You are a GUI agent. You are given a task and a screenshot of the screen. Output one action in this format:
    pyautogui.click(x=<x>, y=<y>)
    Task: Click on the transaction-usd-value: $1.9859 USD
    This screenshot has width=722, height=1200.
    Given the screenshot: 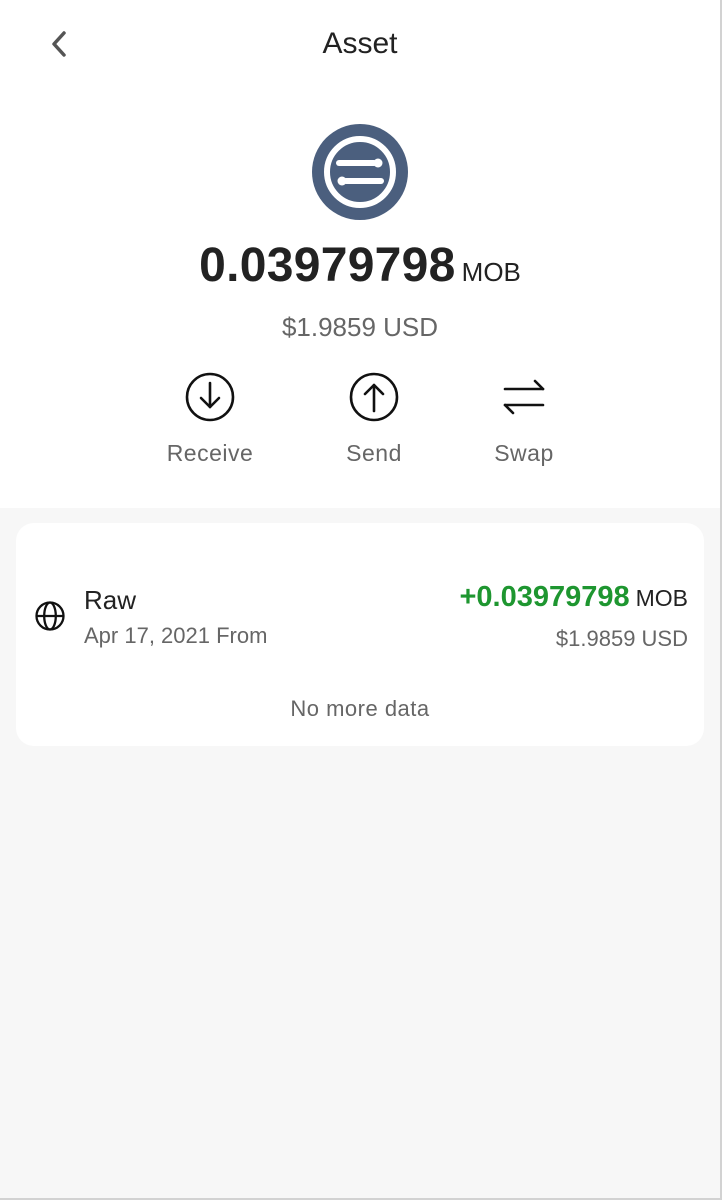 What is the action you would take?
    pyautogui.click(x=621, y=638)
    